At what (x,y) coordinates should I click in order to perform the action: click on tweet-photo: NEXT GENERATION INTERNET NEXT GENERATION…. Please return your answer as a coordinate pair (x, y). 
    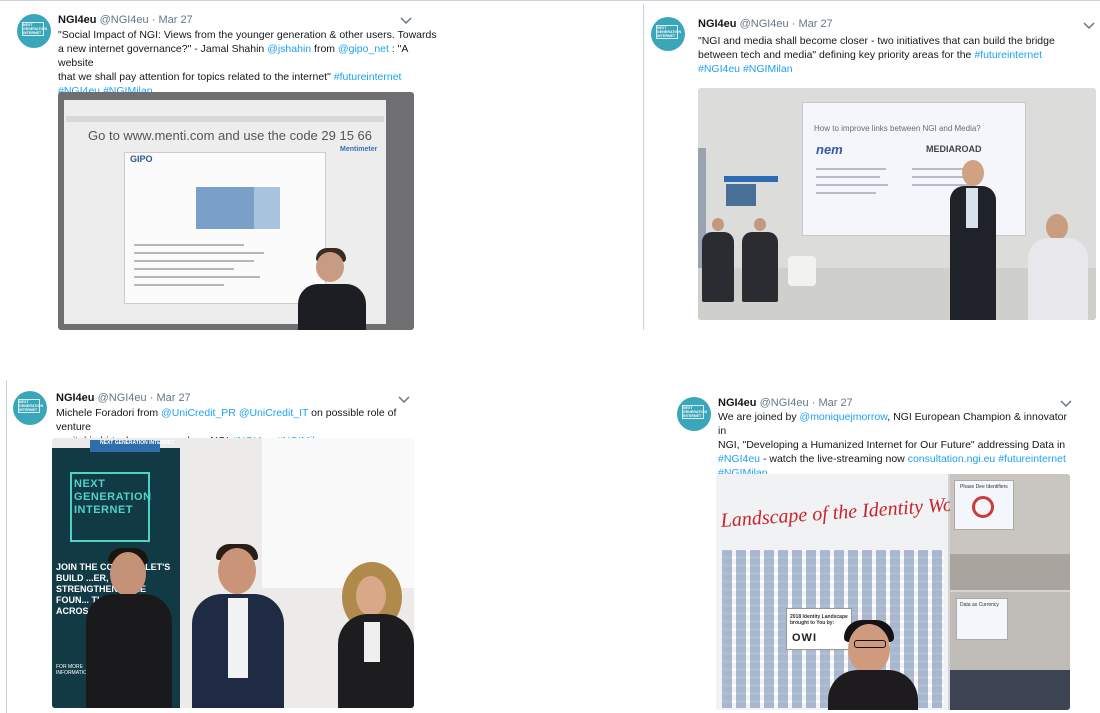
    Looking at the image, I should click on (233, 573).